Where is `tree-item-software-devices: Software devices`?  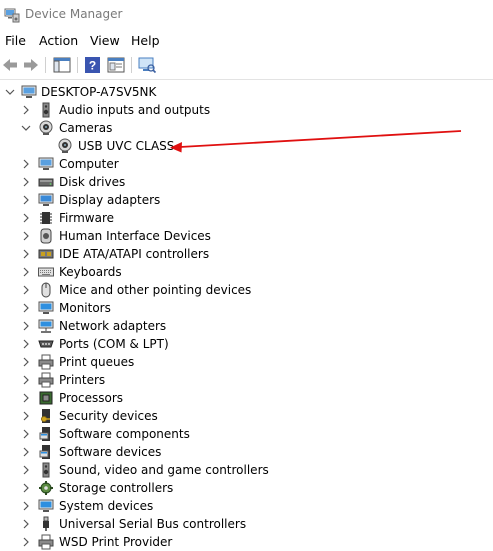
tree-item-software-devices: Software devices is located at coordinates (246, 452).